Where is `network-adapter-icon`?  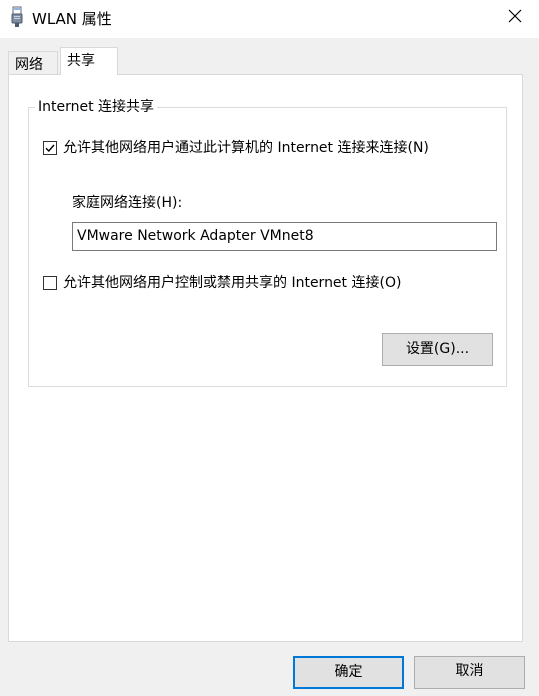 network-adapter-icon is located at coordinates (17, 17).